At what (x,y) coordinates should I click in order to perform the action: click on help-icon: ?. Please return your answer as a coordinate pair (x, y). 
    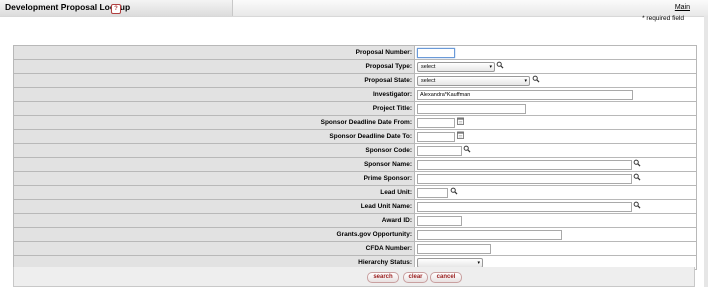
    Looking at the image, I should click on (116, 9).